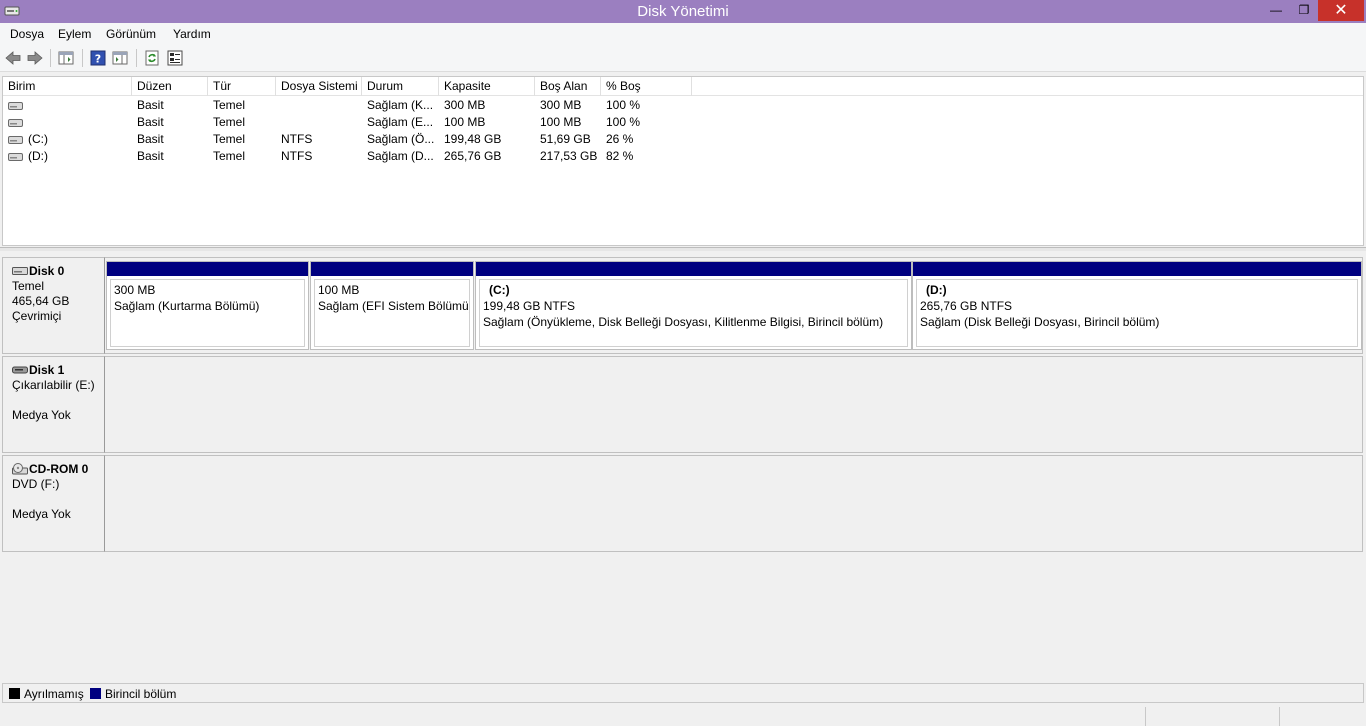 The height and width of the screenshot is (726, 1366). What do you see at coordinates (66, 58) in the screenshot?
I see `show-hide-console-tree-icon` at bounding box center [66, 58].